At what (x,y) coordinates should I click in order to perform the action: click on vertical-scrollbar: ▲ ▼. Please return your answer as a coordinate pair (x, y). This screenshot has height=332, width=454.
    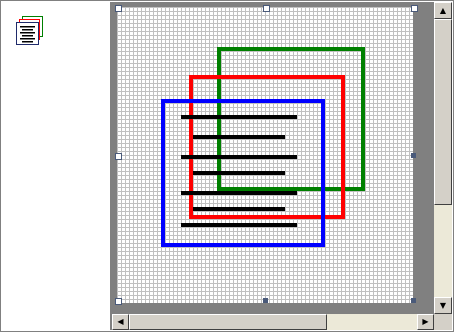
    Looking at the image, I should click on (443, 158).